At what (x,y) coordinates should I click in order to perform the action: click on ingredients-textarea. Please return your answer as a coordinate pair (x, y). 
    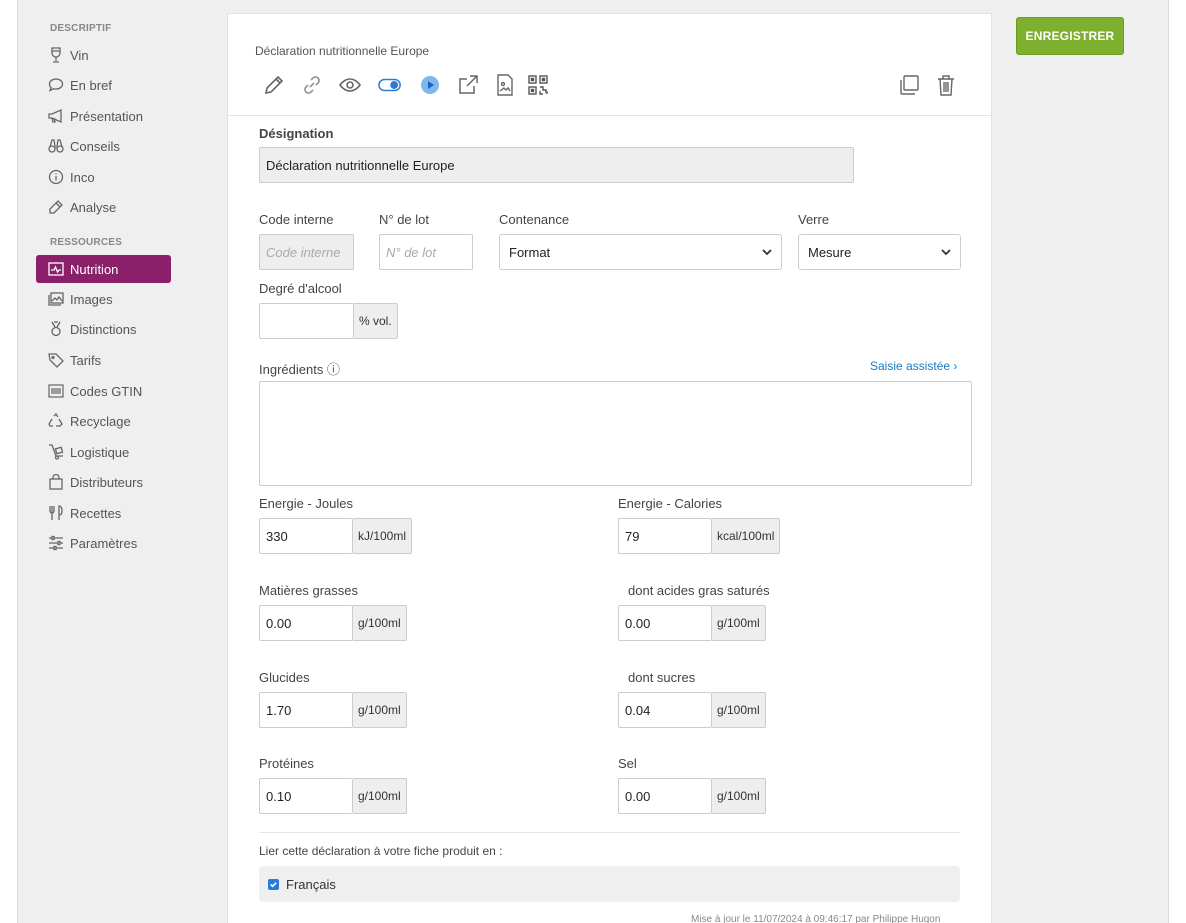
    Looking at the image, I should click on (615, 433).